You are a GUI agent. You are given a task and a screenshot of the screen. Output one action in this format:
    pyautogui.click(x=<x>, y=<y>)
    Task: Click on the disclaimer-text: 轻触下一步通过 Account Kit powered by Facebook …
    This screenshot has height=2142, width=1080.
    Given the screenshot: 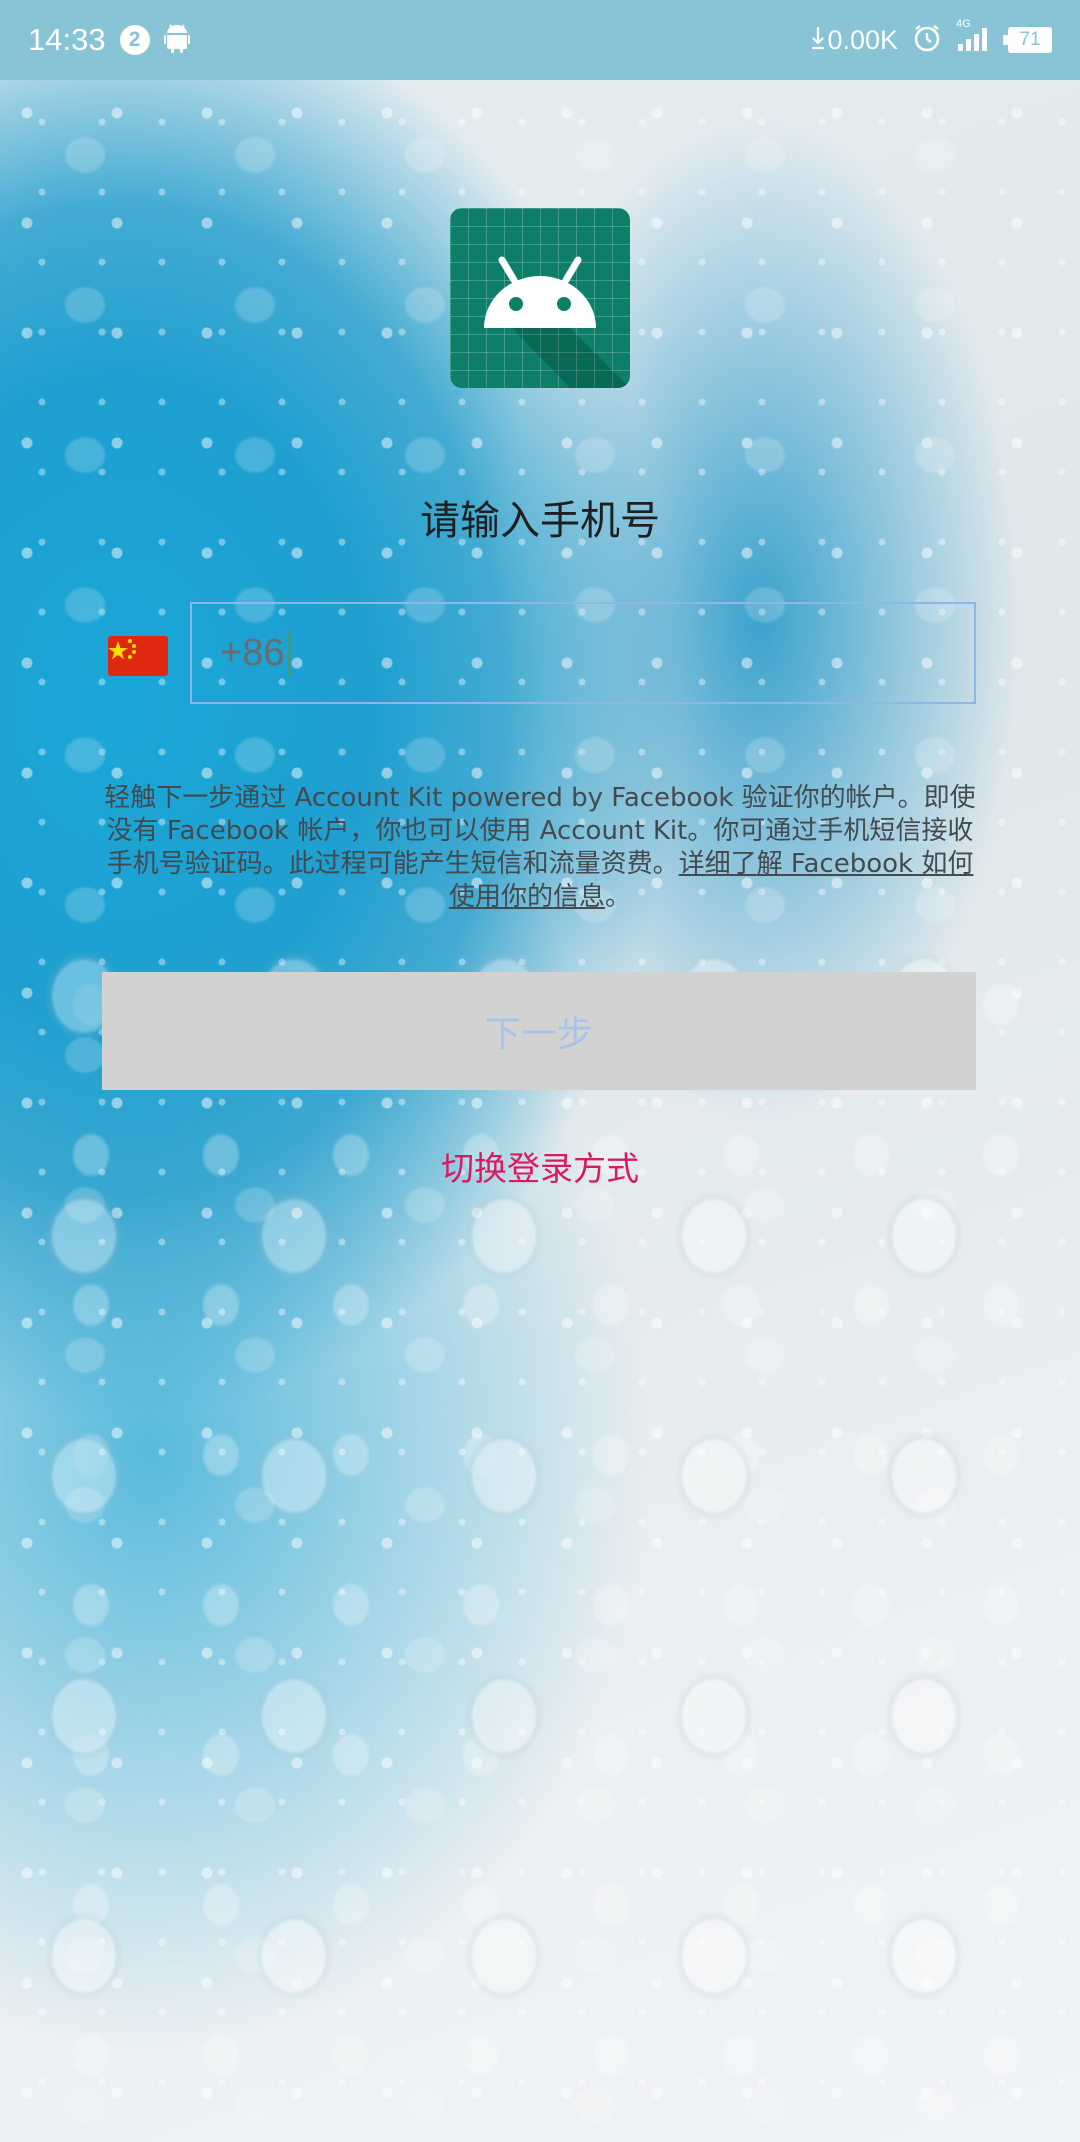 What is the action you would take?
    pyautogui.click(x=540, y=848)
    